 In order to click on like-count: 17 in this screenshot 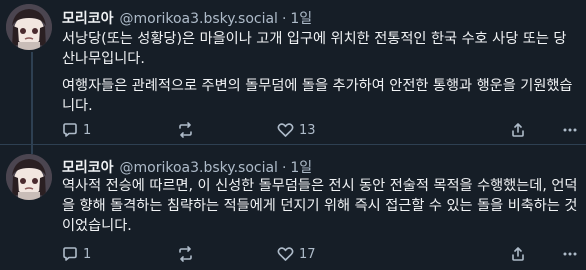, I will do `click(307, 254)`.